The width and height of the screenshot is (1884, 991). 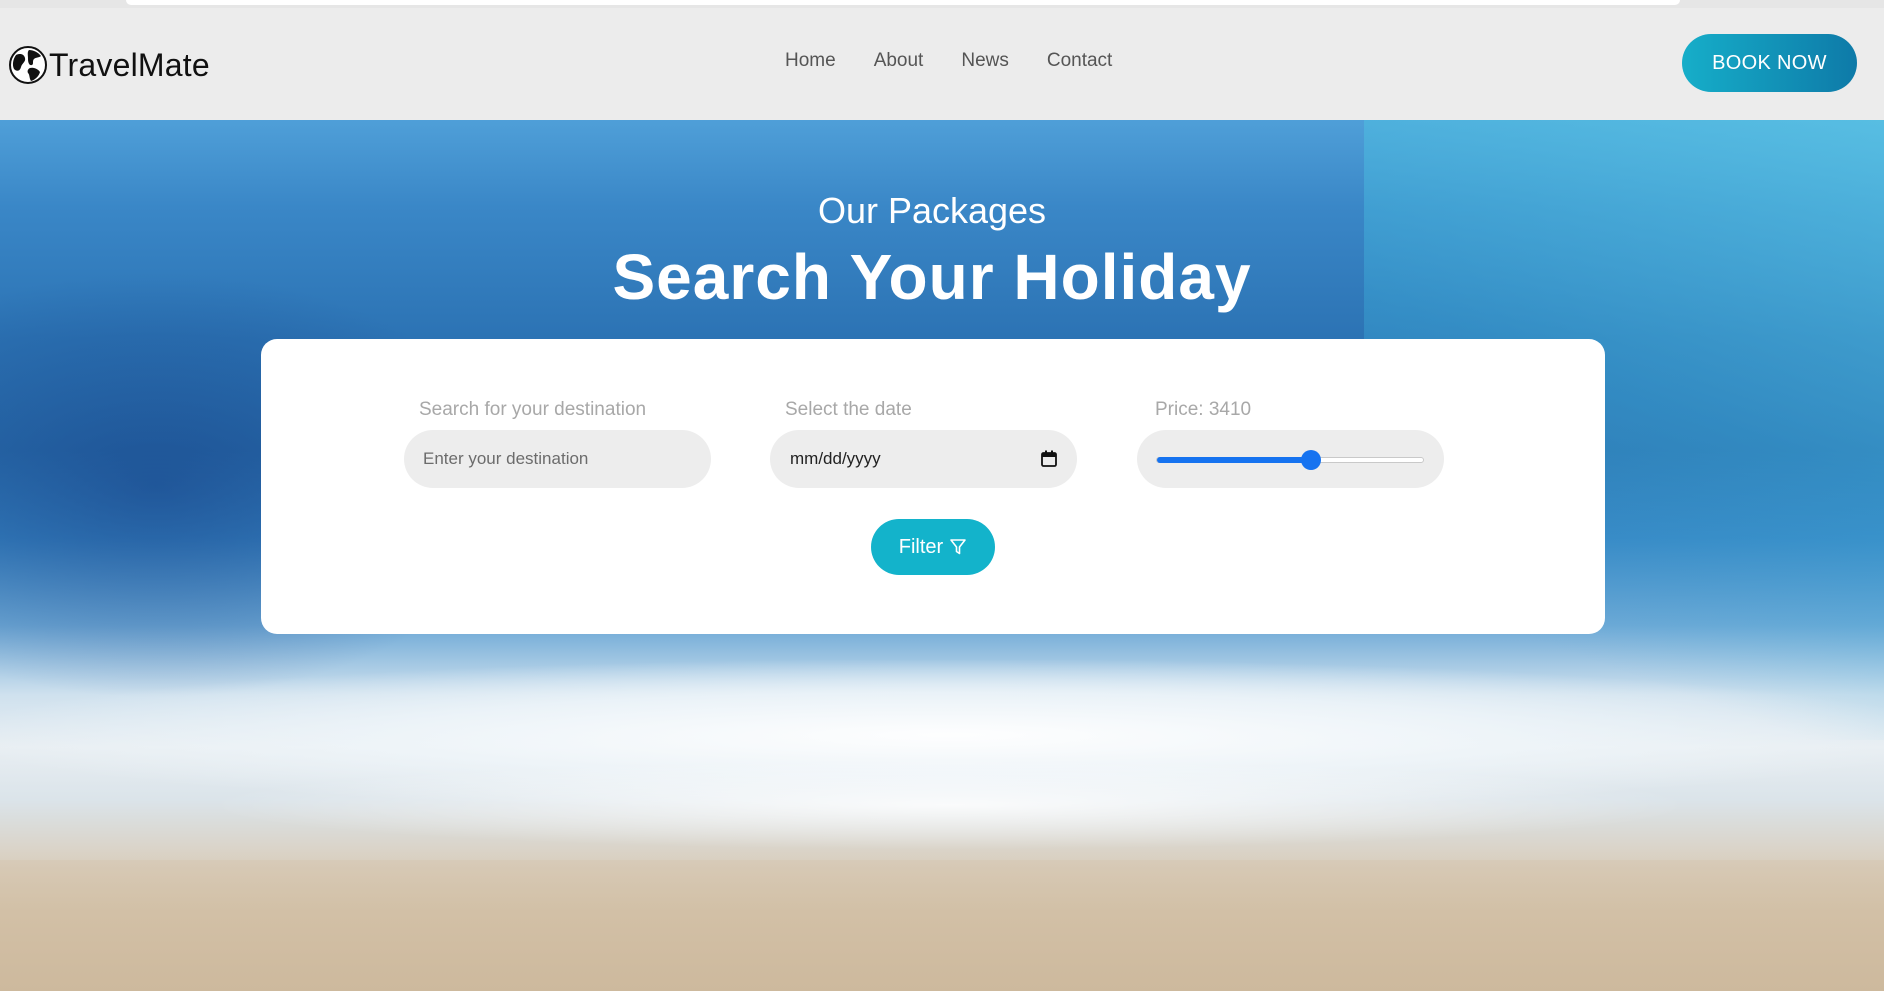 I want to click on browser-top-strip, so click(x=942, y=4).